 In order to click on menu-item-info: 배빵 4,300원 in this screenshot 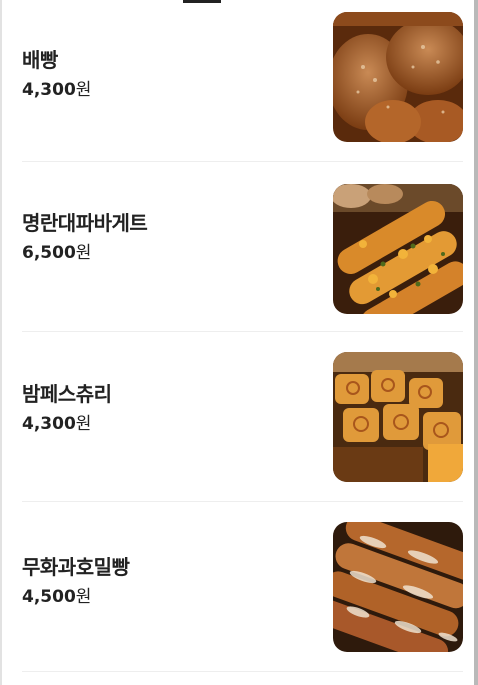, I will do `click(167, 74)`.